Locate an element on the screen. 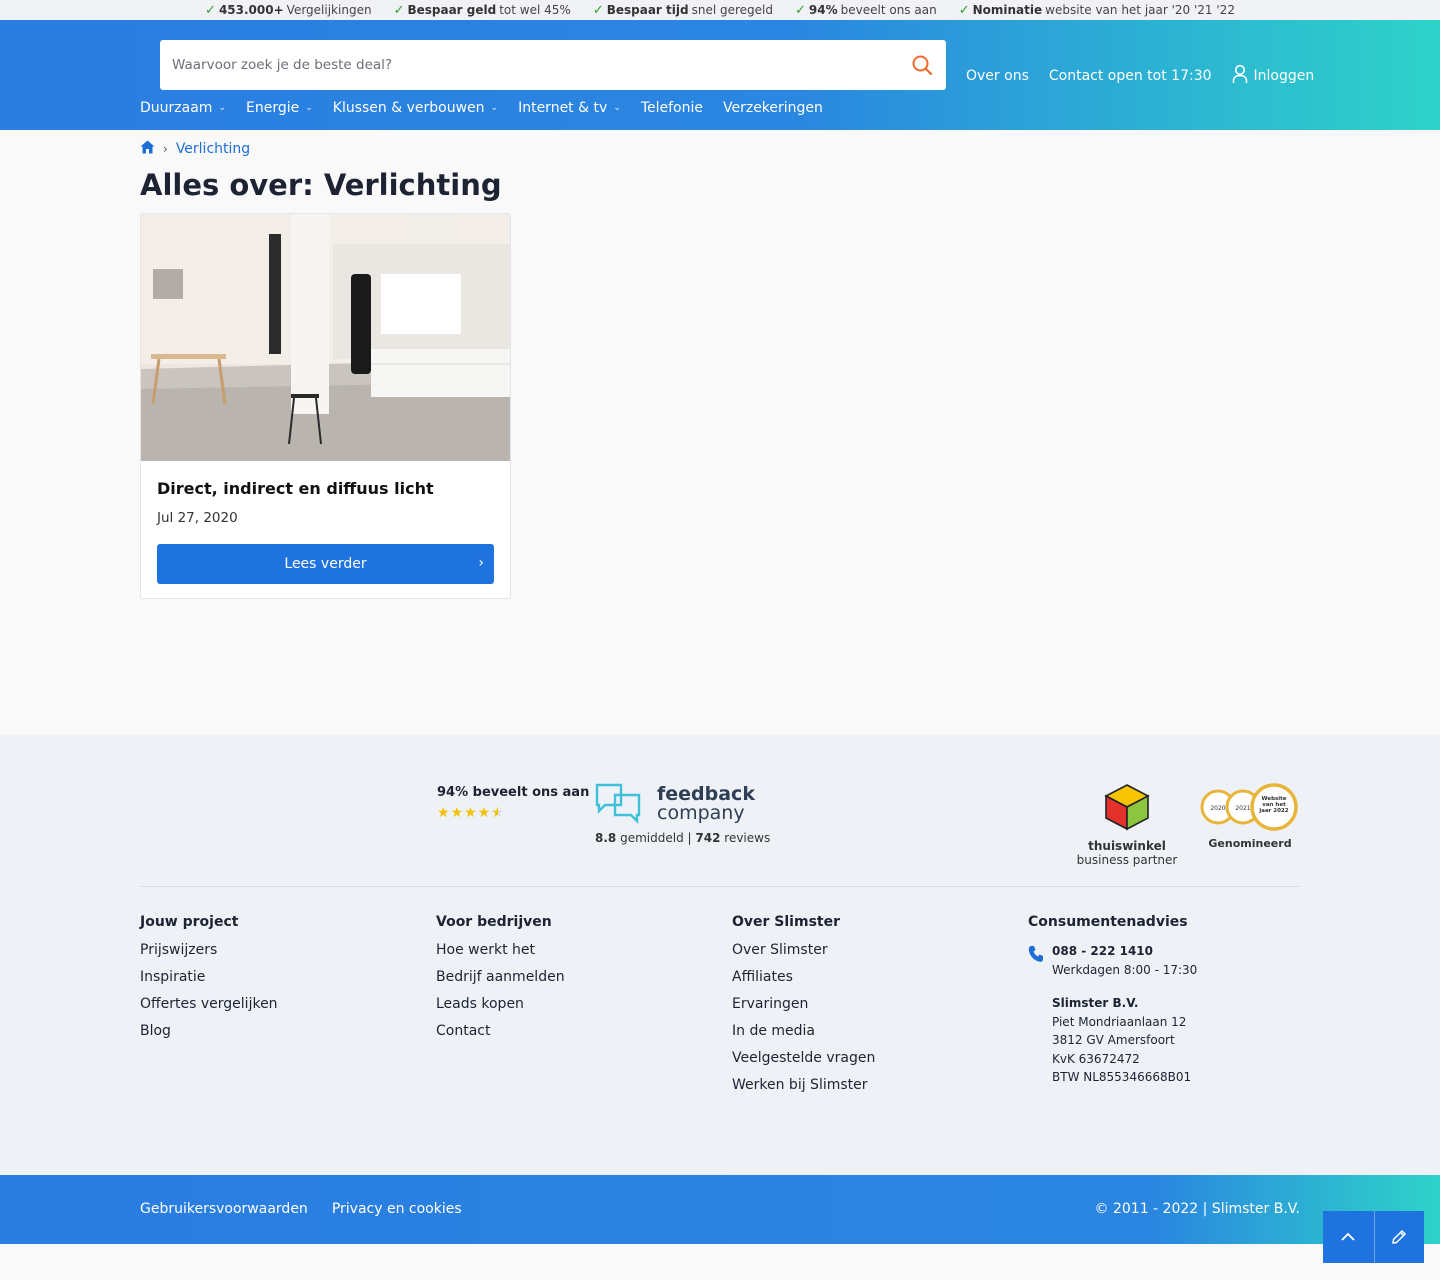 The image size is (1440, 1280). award-year-2021: 2021 is located at coordinates (1242, 808).